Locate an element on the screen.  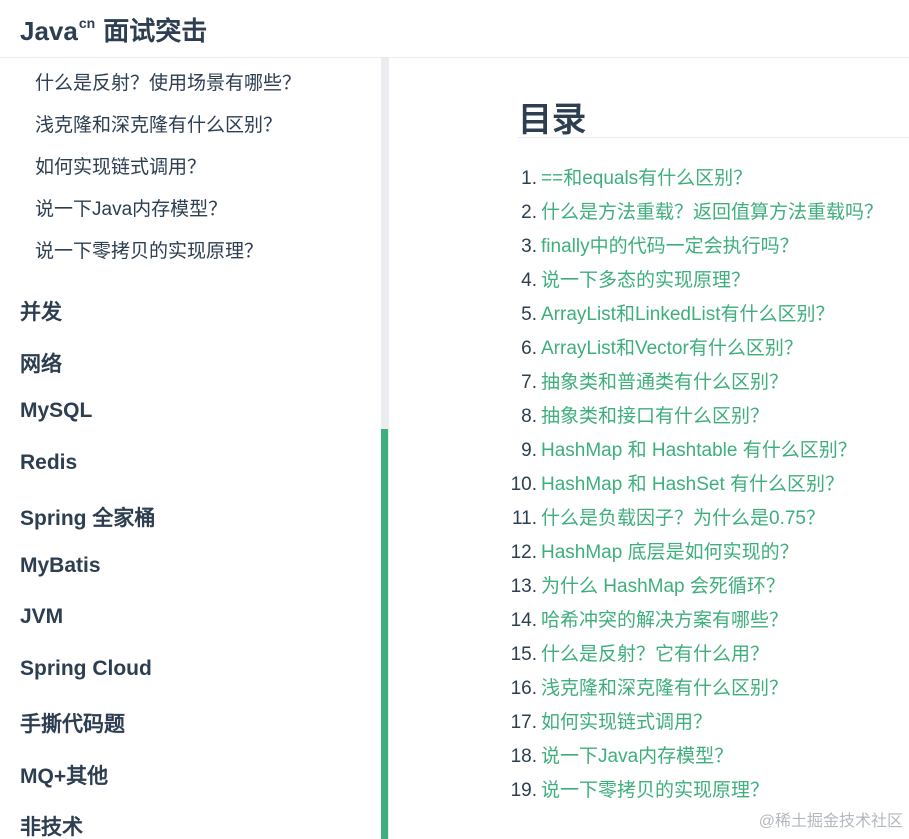
sidebar-group-heading: 并发 is located at coordinates (41, 311).